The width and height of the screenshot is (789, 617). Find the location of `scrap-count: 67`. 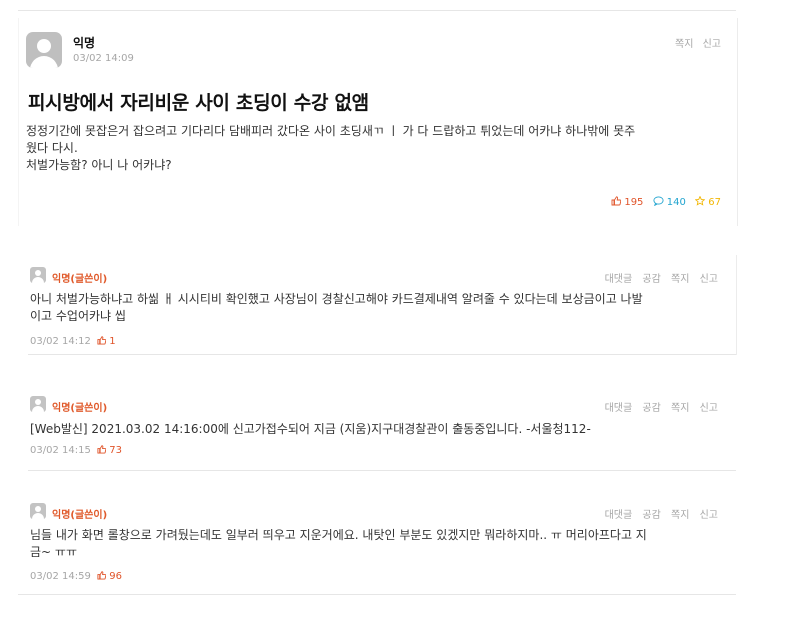

scrap-count: 67 is located at coordinates (714, 202).